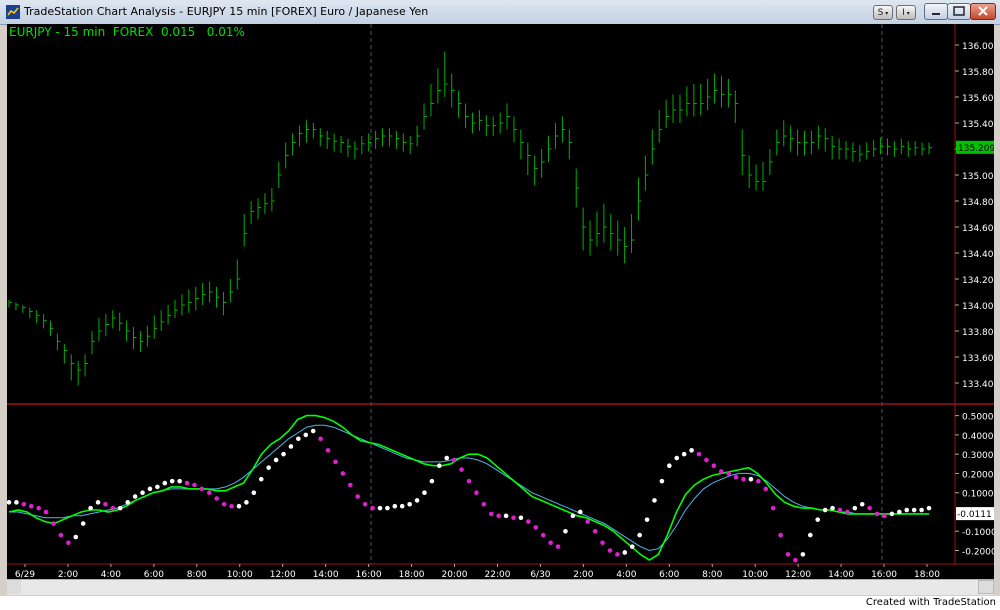 The height and width of the screenshot is (610, 1000). I want to click on close-icon, so click(983, 11).